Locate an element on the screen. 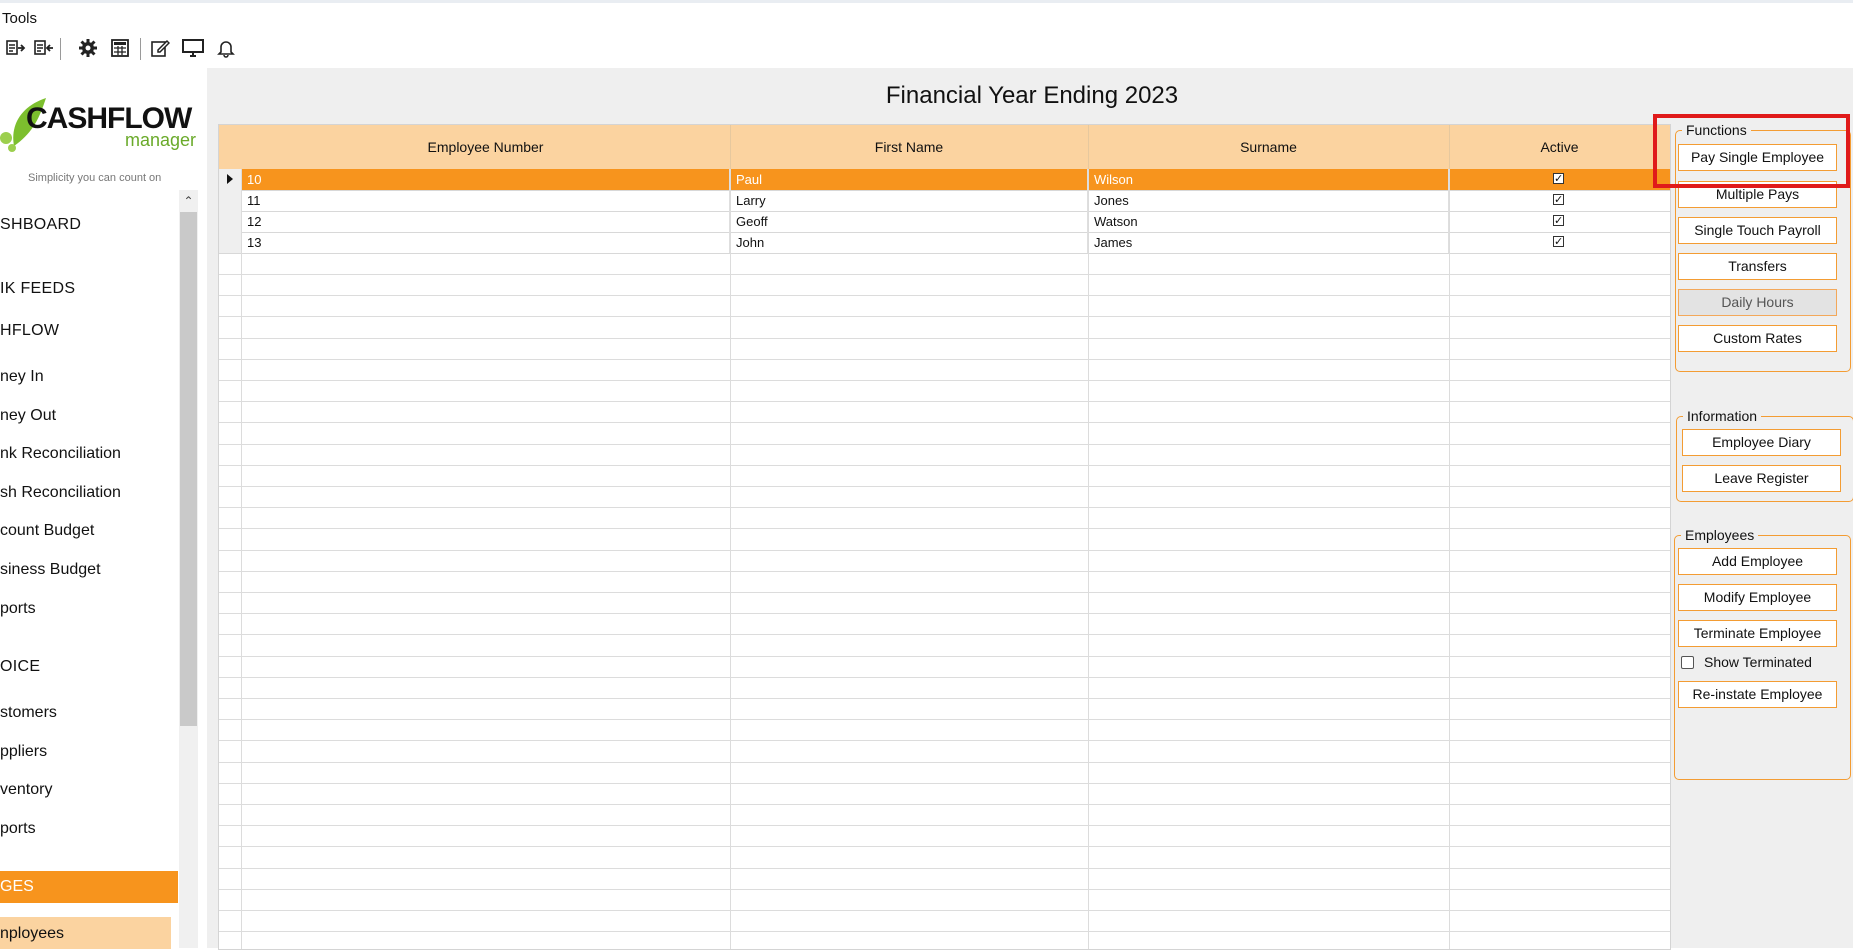 The height and width of the screenshot is (950, 1853). add-employee-button: Add Employee is located at coordinates (1757, 561).